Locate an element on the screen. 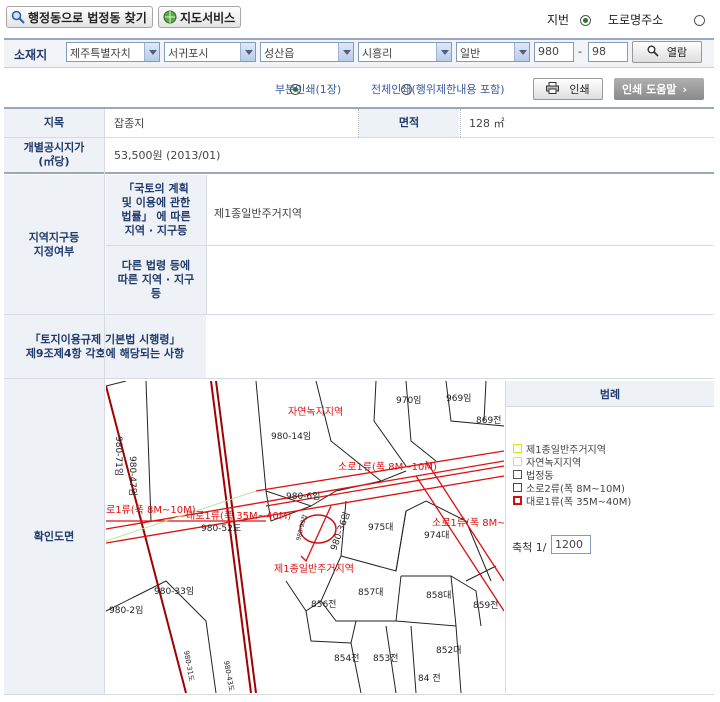  legend-item: 대로1류(폭 35M~40M) is located at coordinates (572, 500).